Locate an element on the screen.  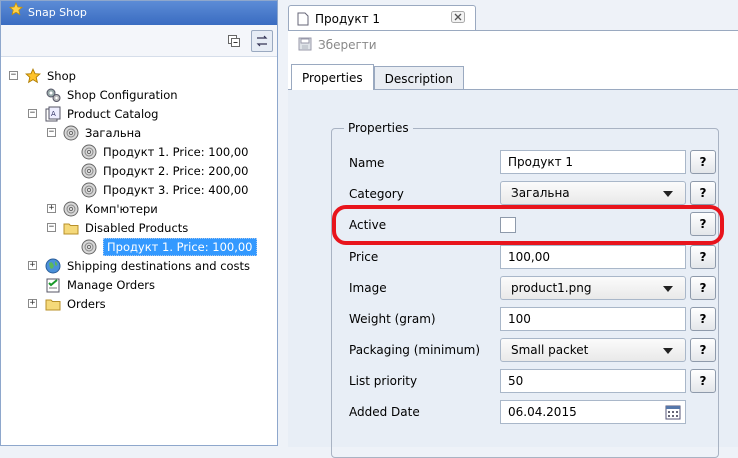
collapse-all-icon is located at coordinates (234, 41).